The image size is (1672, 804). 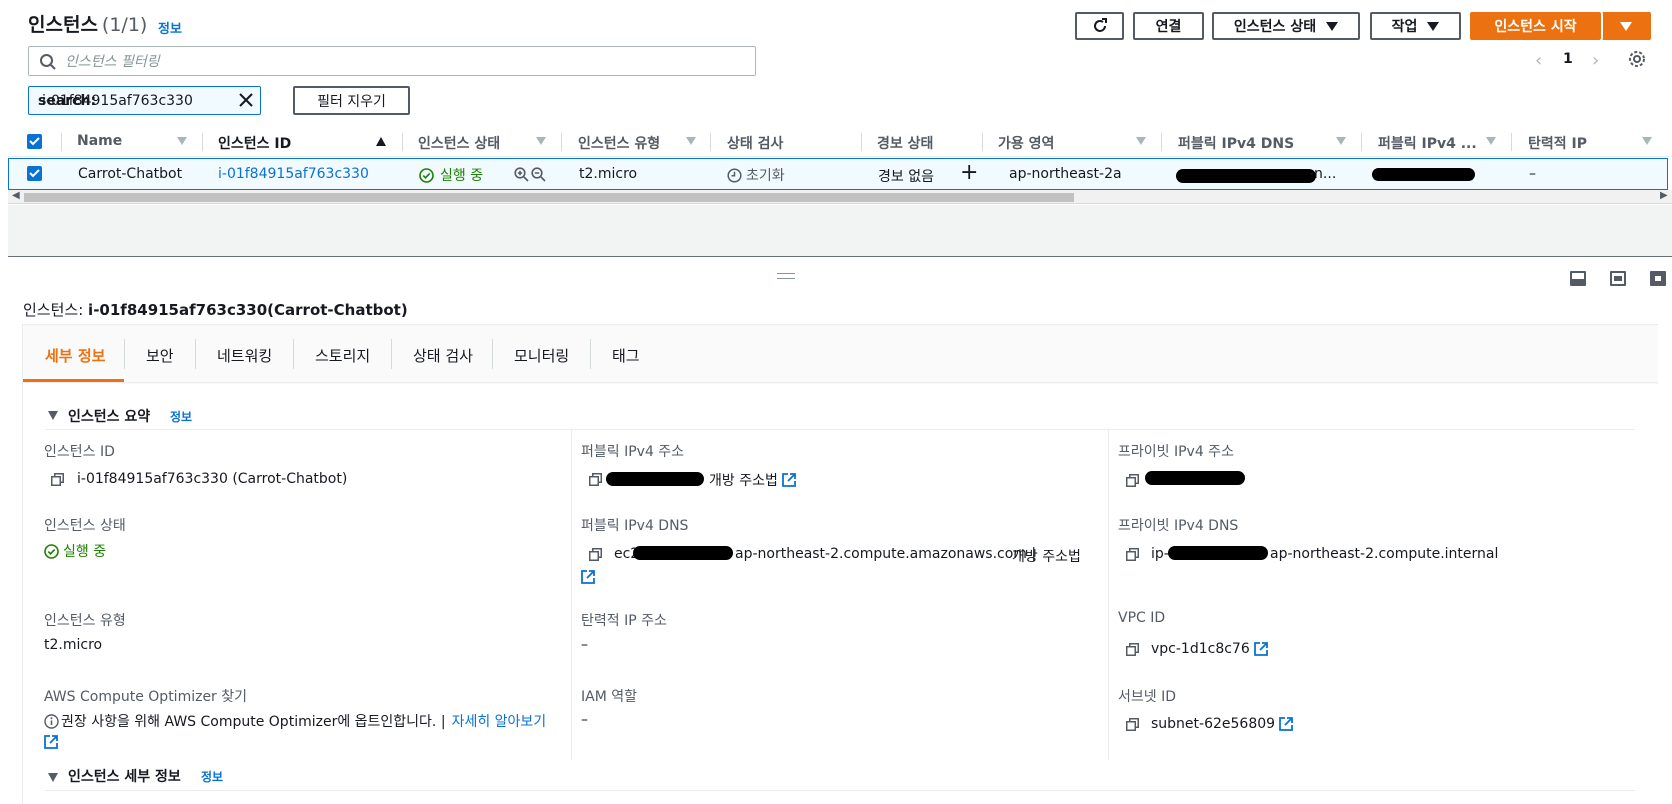 I want to click on details-info-link: 정보, so click(x=212, y=776).